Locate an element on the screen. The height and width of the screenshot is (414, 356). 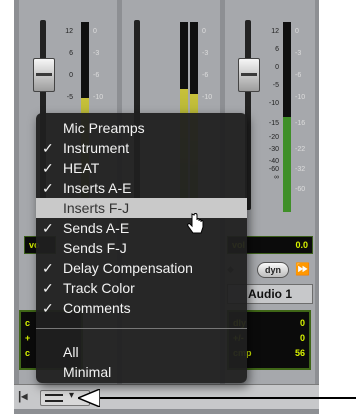
dyn-button: dyn is located at coordinates (273, 270).